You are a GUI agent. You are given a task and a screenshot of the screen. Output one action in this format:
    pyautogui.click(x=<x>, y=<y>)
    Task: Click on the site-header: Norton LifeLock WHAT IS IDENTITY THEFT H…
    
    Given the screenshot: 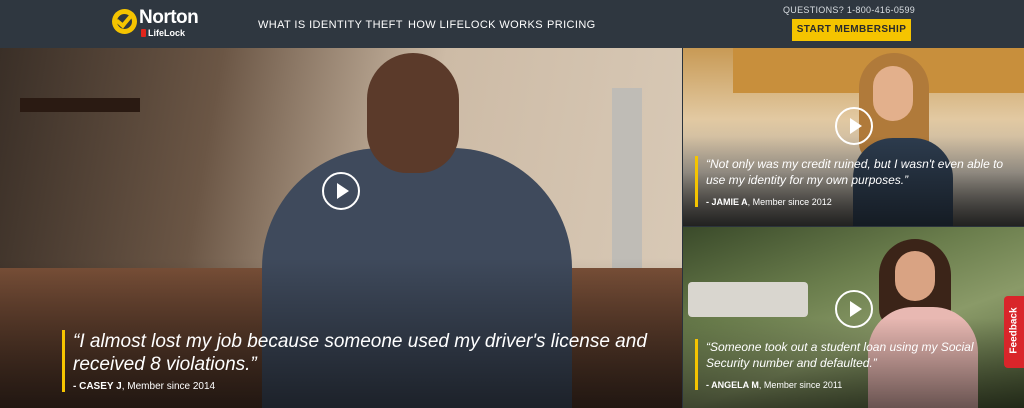 What is the action you would take?
    pyautogui.click(x=512, y=24)
    